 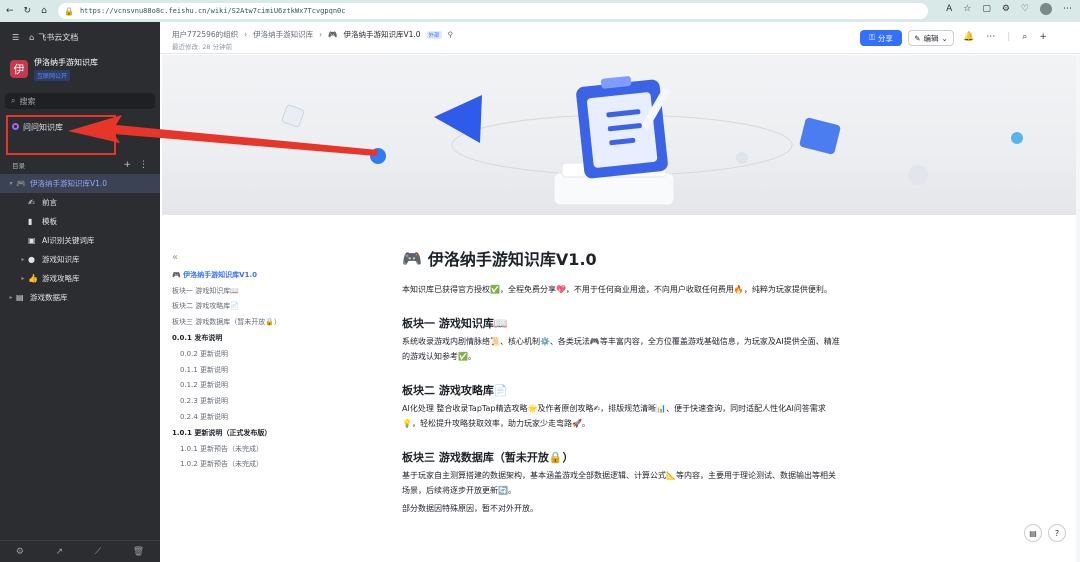 What do you see at coordinates (622, 258) in the screenshot?
I see `page-title: 🎮 伊洛纳手游知识库V1.0` at bounding box center [622, 258].